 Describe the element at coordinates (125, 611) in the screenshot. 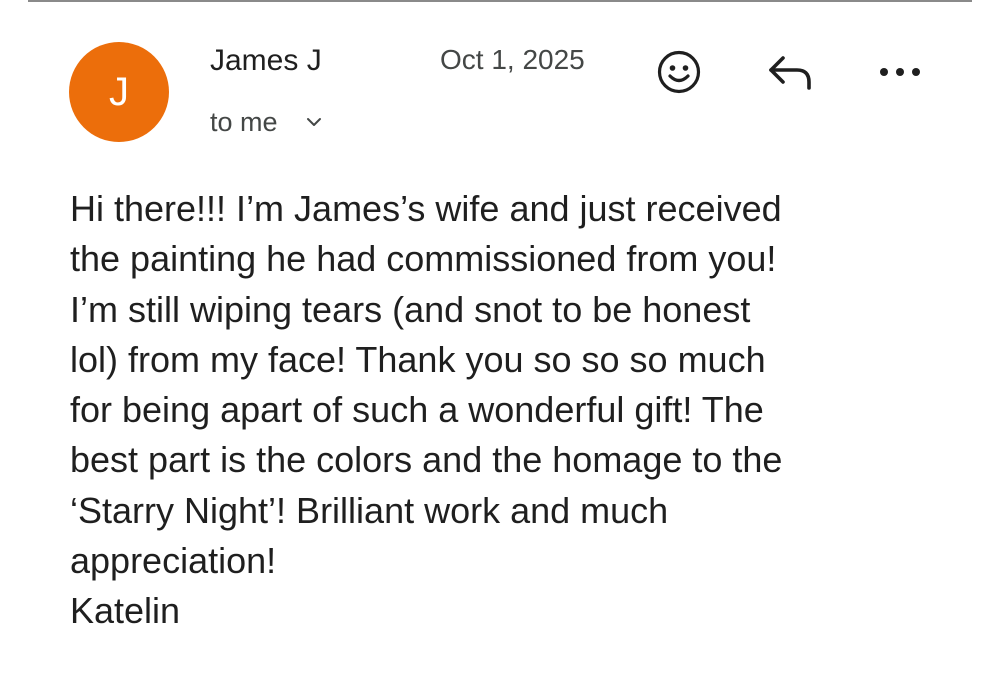

I see `email-body-line: Katelin` at that location.